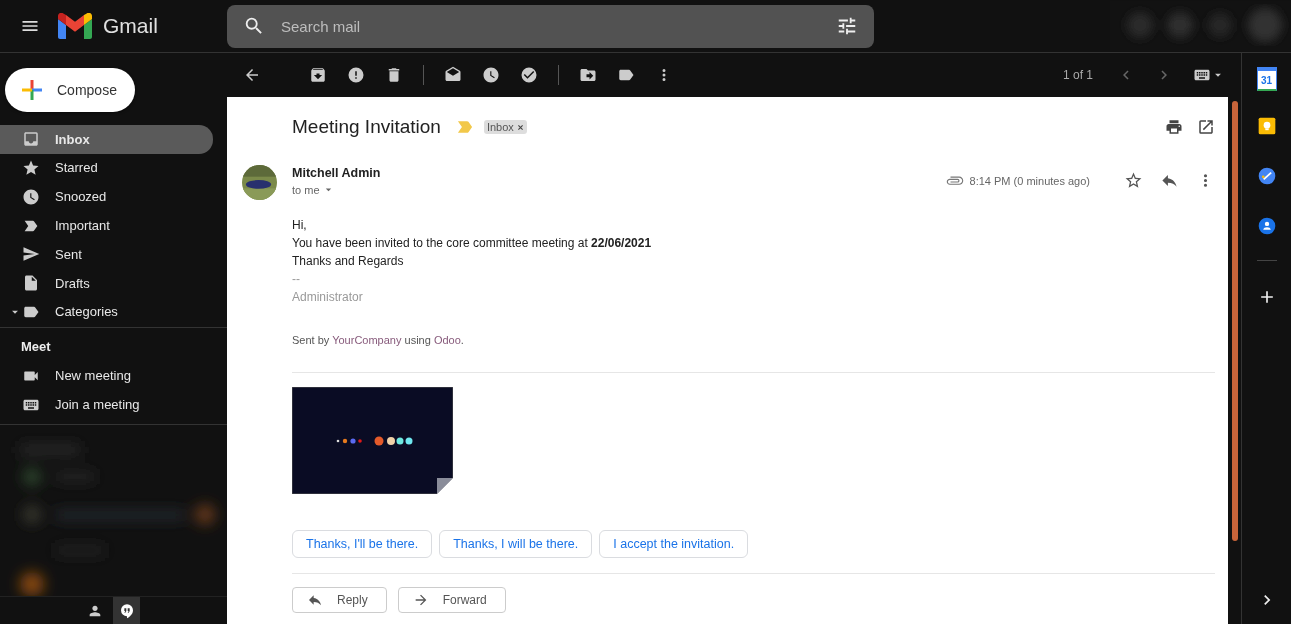 This screenshot has width=1291, height=624. Describe the element at coordinates (32, 89) in the screenshot. I see `plus-icon` at that location.